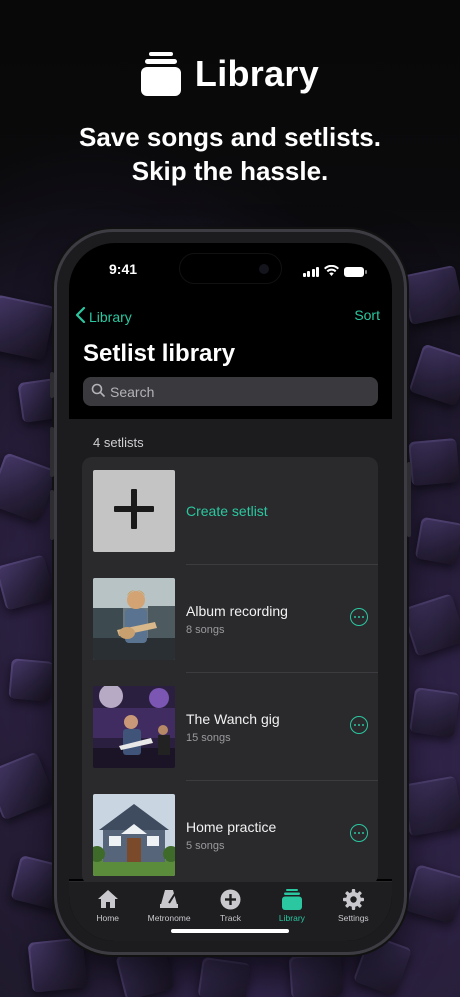  What do you see at coordinates (108, 899) in the screenshot?
I see `home-icon` at bounding box center [108, 899].